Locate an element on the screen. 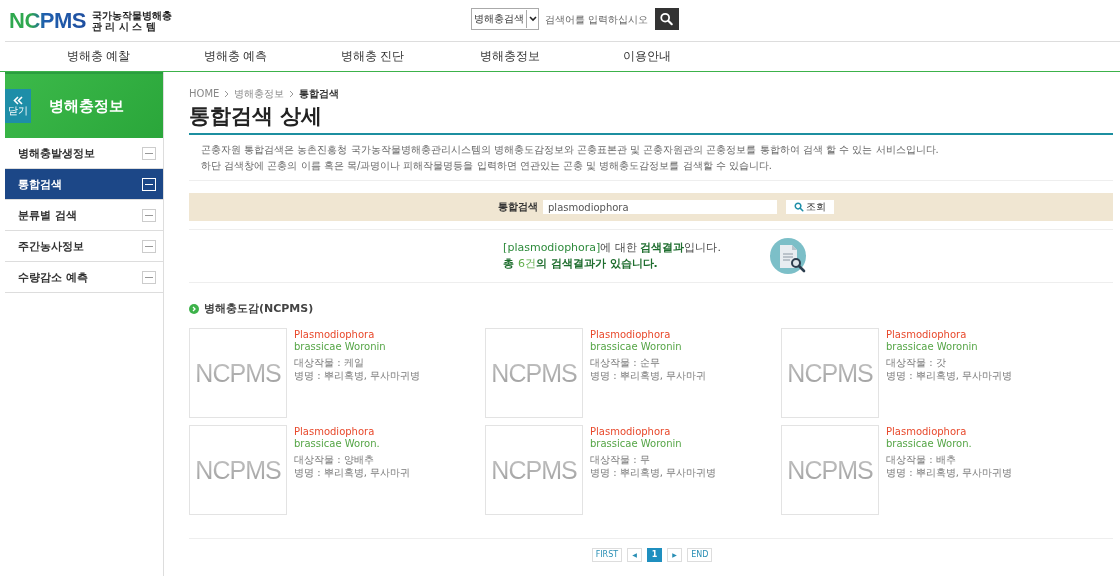 The height and width of the screenshot is (576, 1120). nav-tab: 병해충 예측 is located at coordinates (235, 56).